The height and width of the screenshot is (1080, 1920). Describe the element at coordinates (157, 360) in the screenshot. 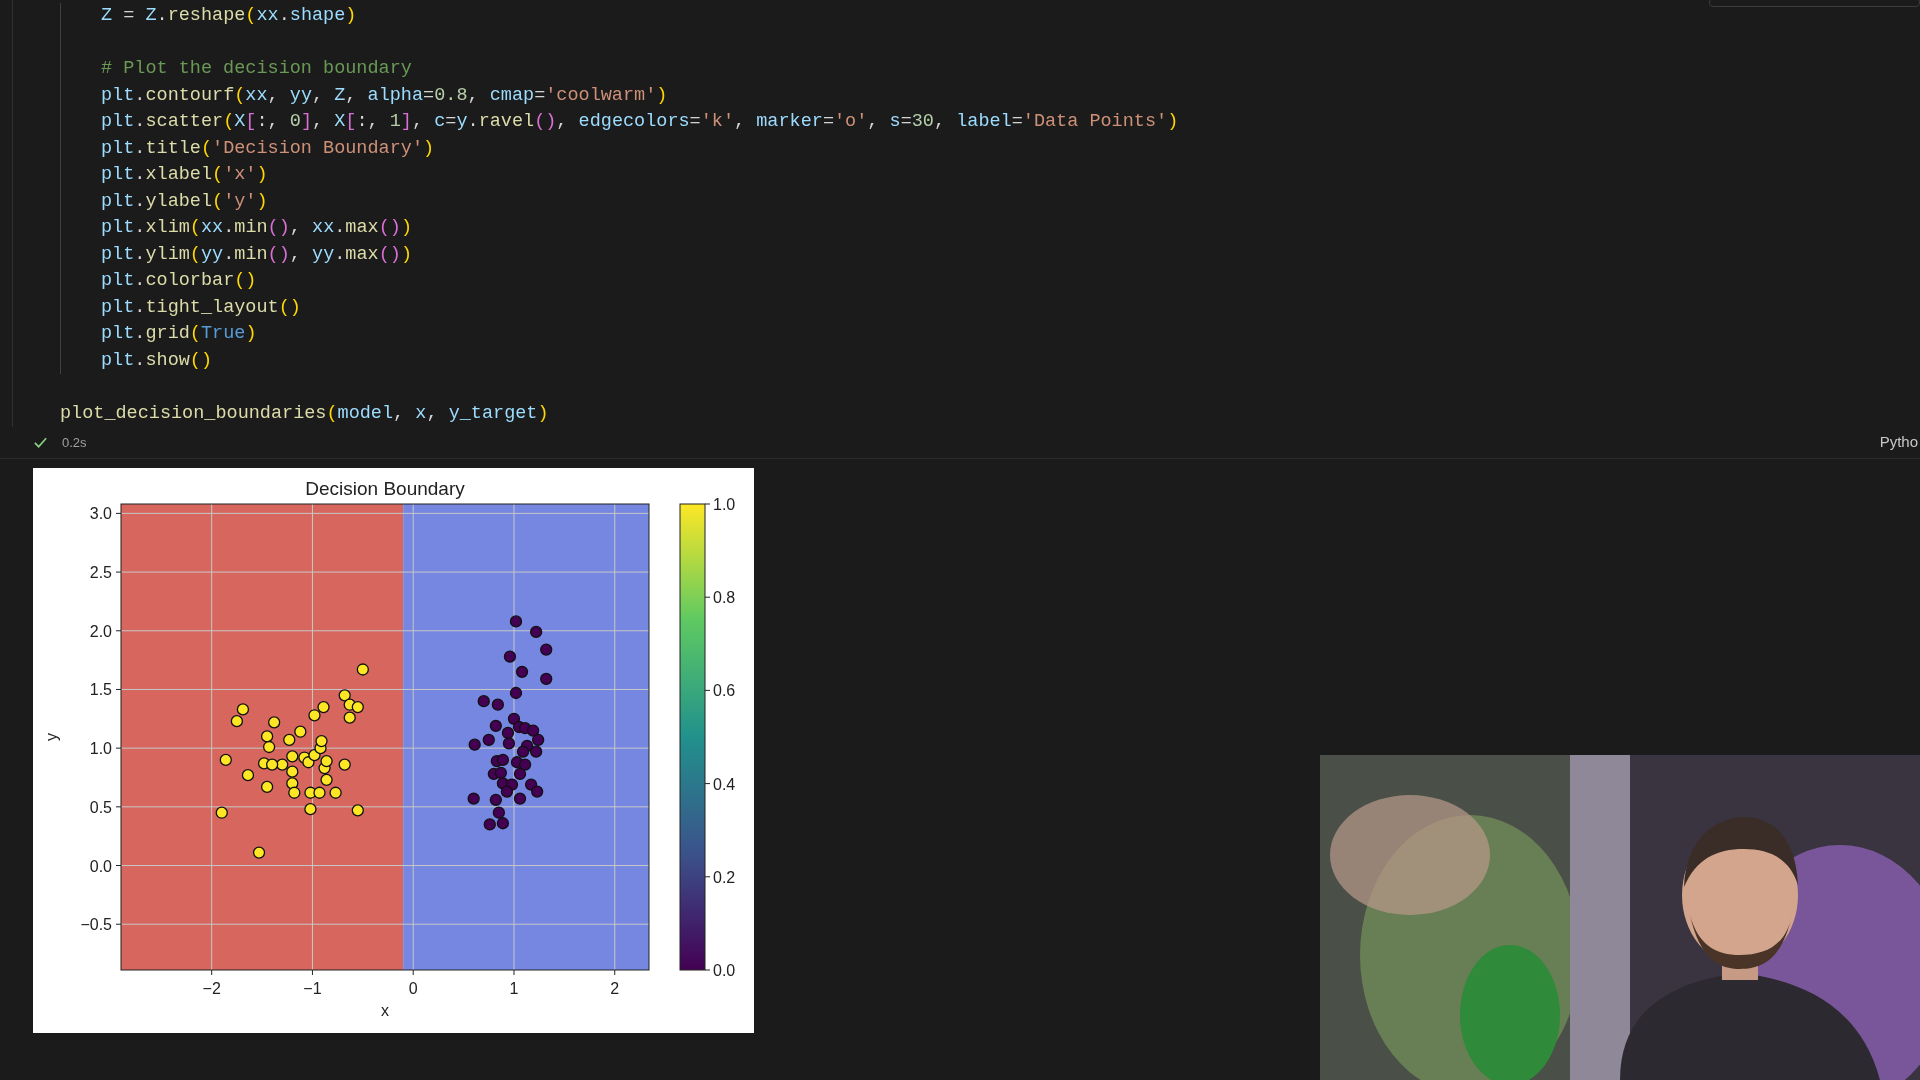

I see `code-line: plt.show()` at that location.